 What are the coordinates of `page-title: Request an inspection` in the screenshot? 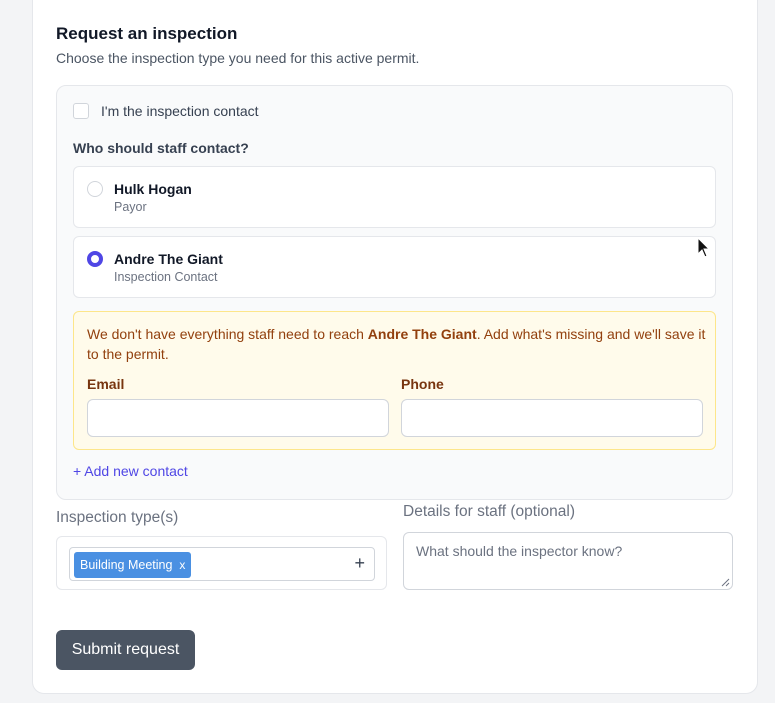 It's located at (147, 33).